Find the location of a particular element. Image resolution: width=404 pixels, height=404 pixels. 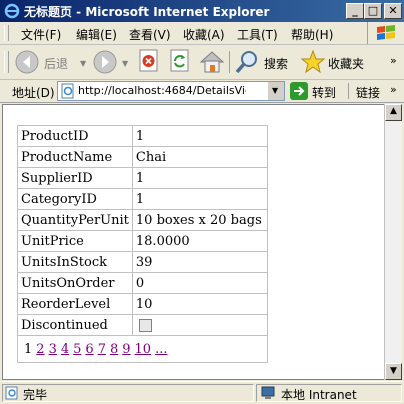

address-input: http://localhost:4684/DetailsView/Defa ▼ is located at coordinates (171, 91).